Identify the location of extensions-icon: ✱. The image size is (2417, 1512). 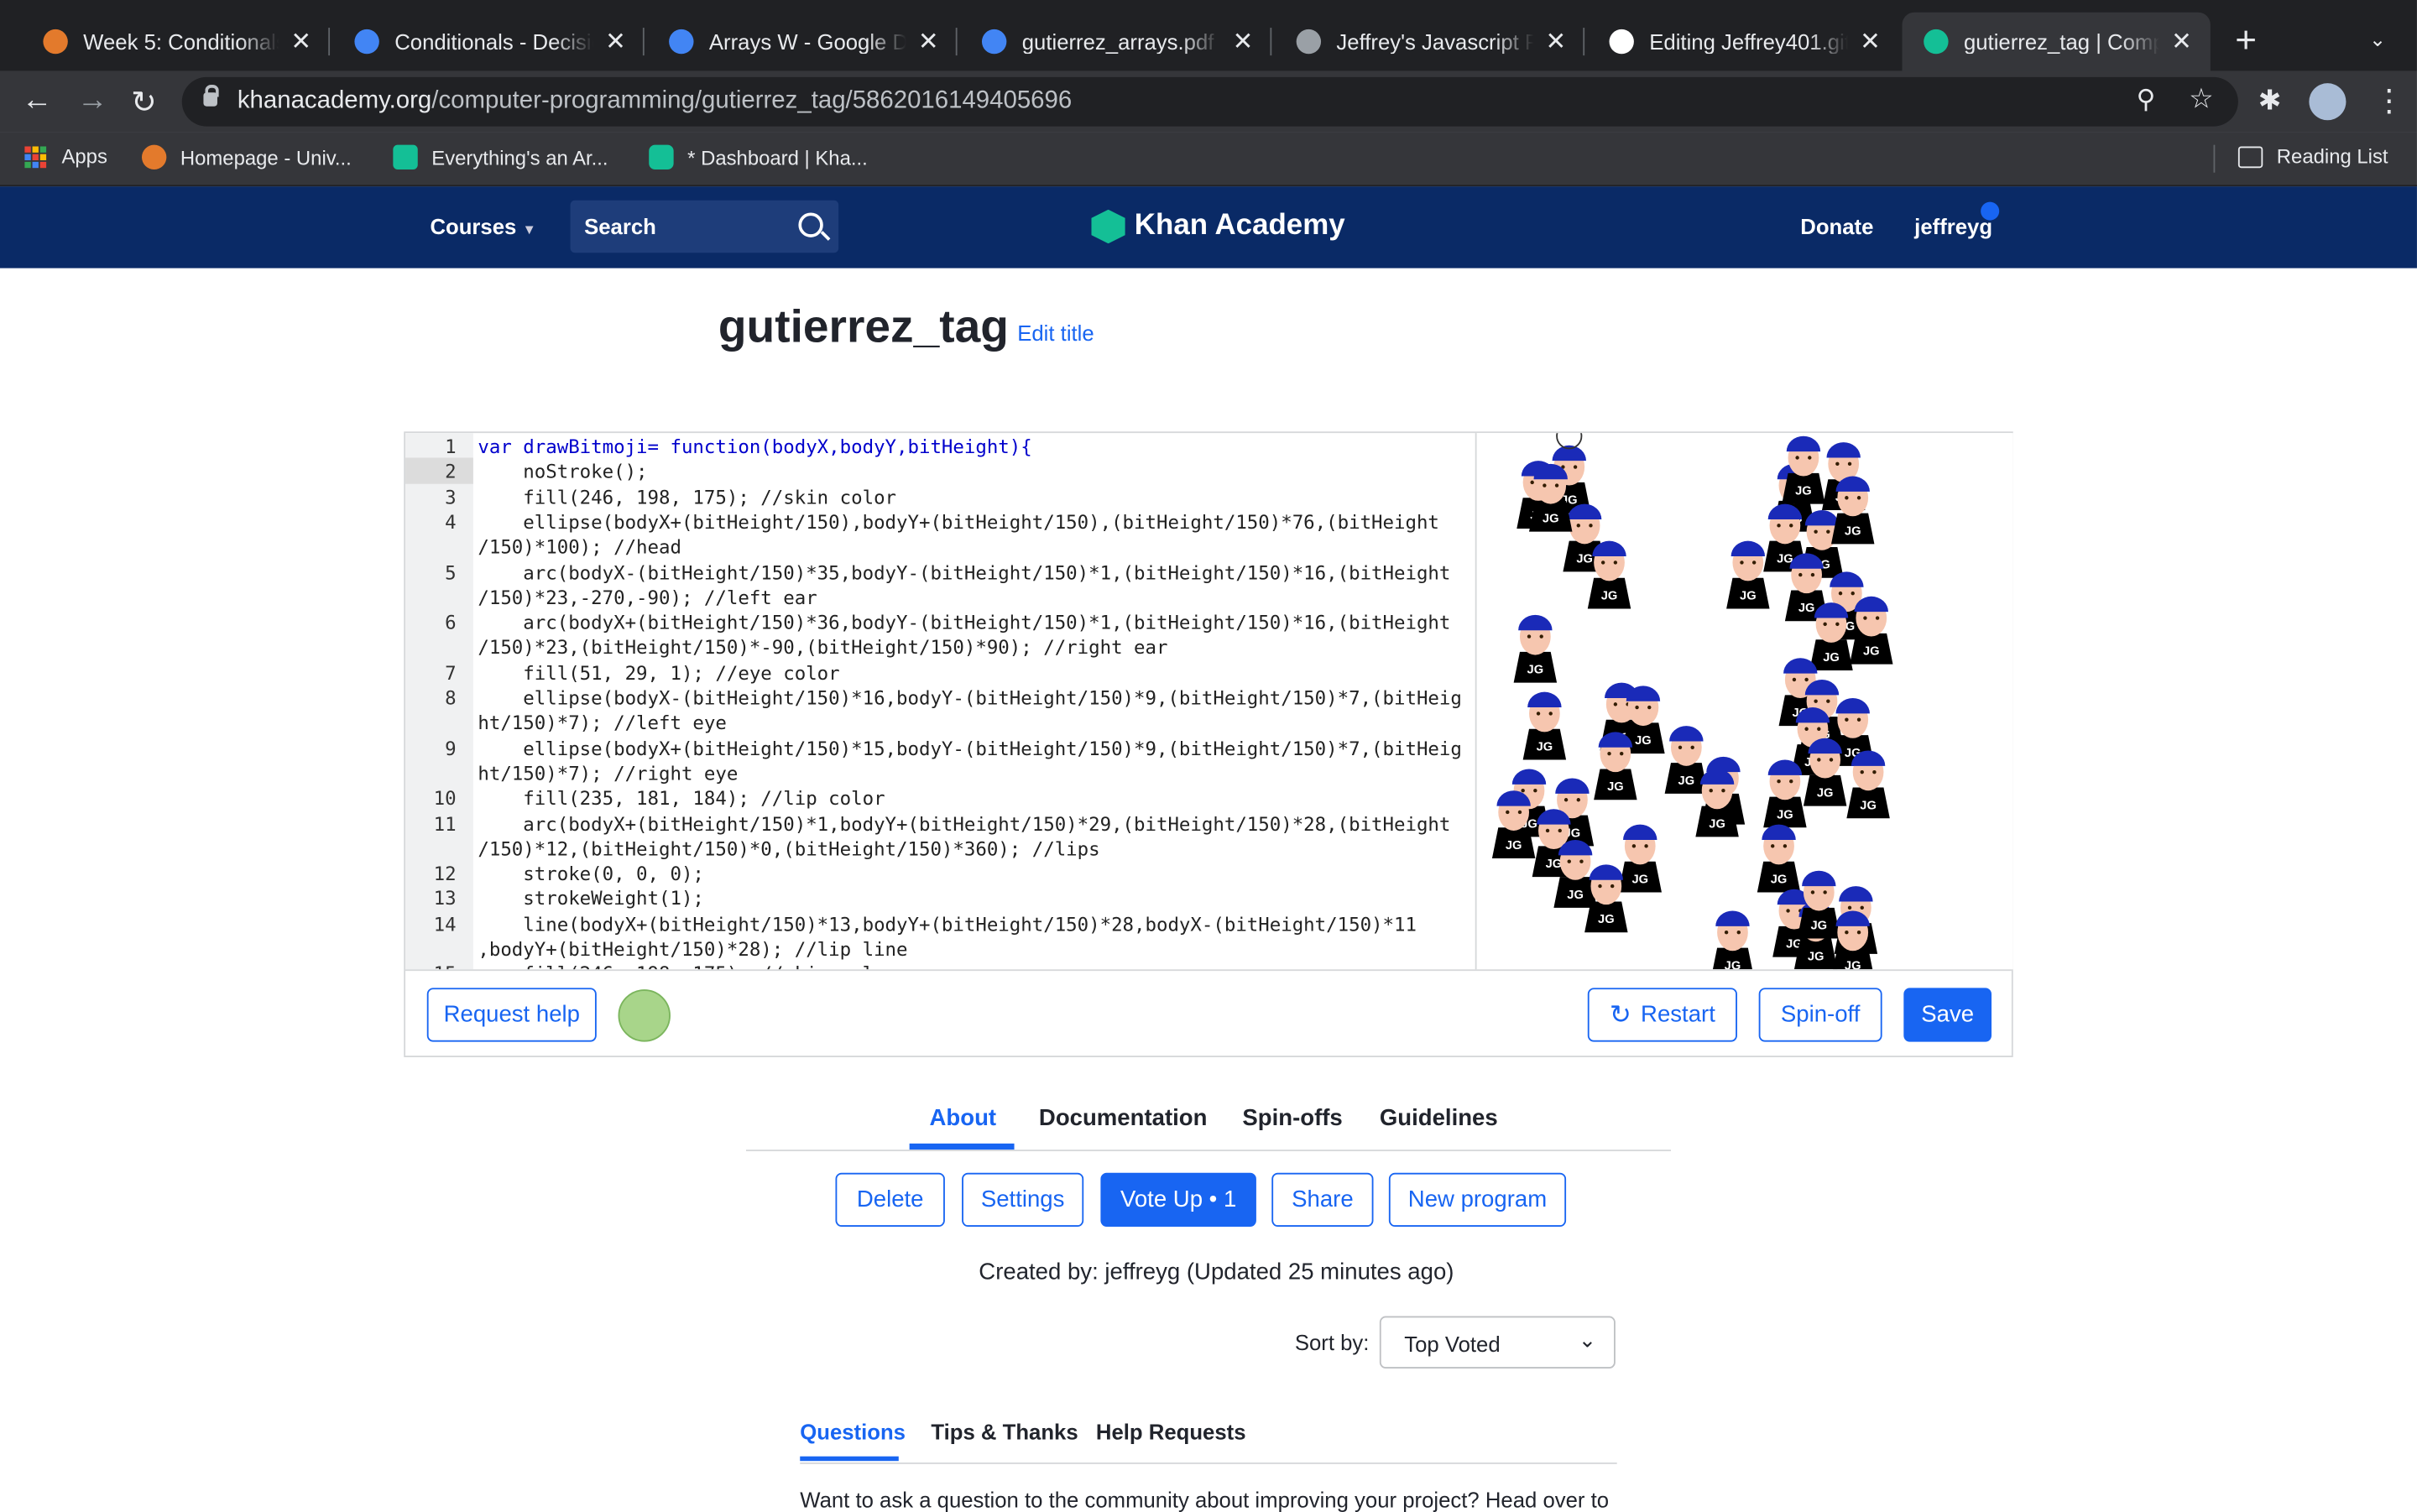
(2270, 101).